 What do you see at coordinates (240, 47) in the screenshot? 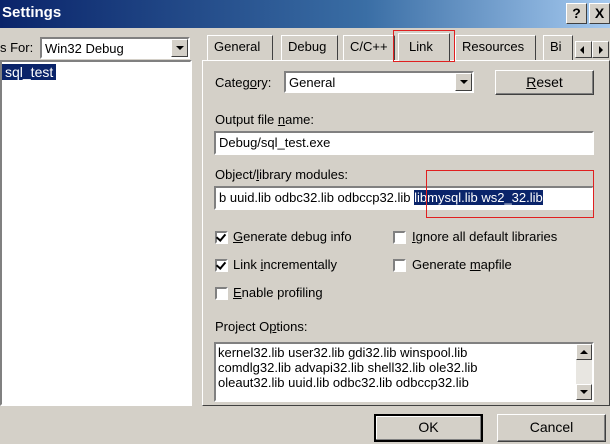
I see `tab-general: General` at bounding box center [240, 47].